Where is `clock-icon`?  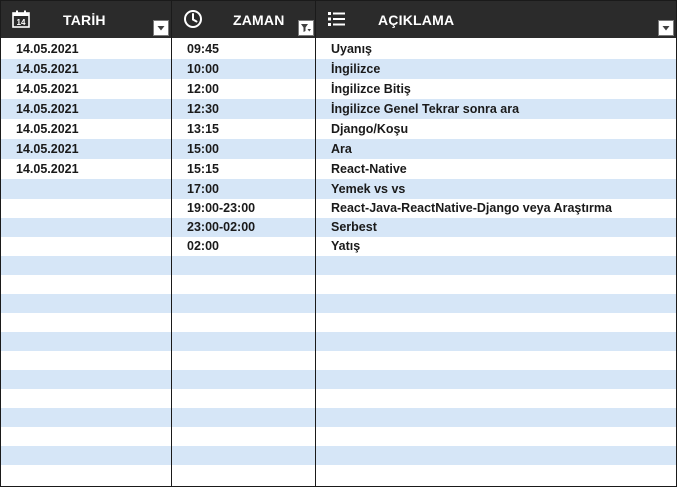 clock-icon is located at coordinates (193, 19).